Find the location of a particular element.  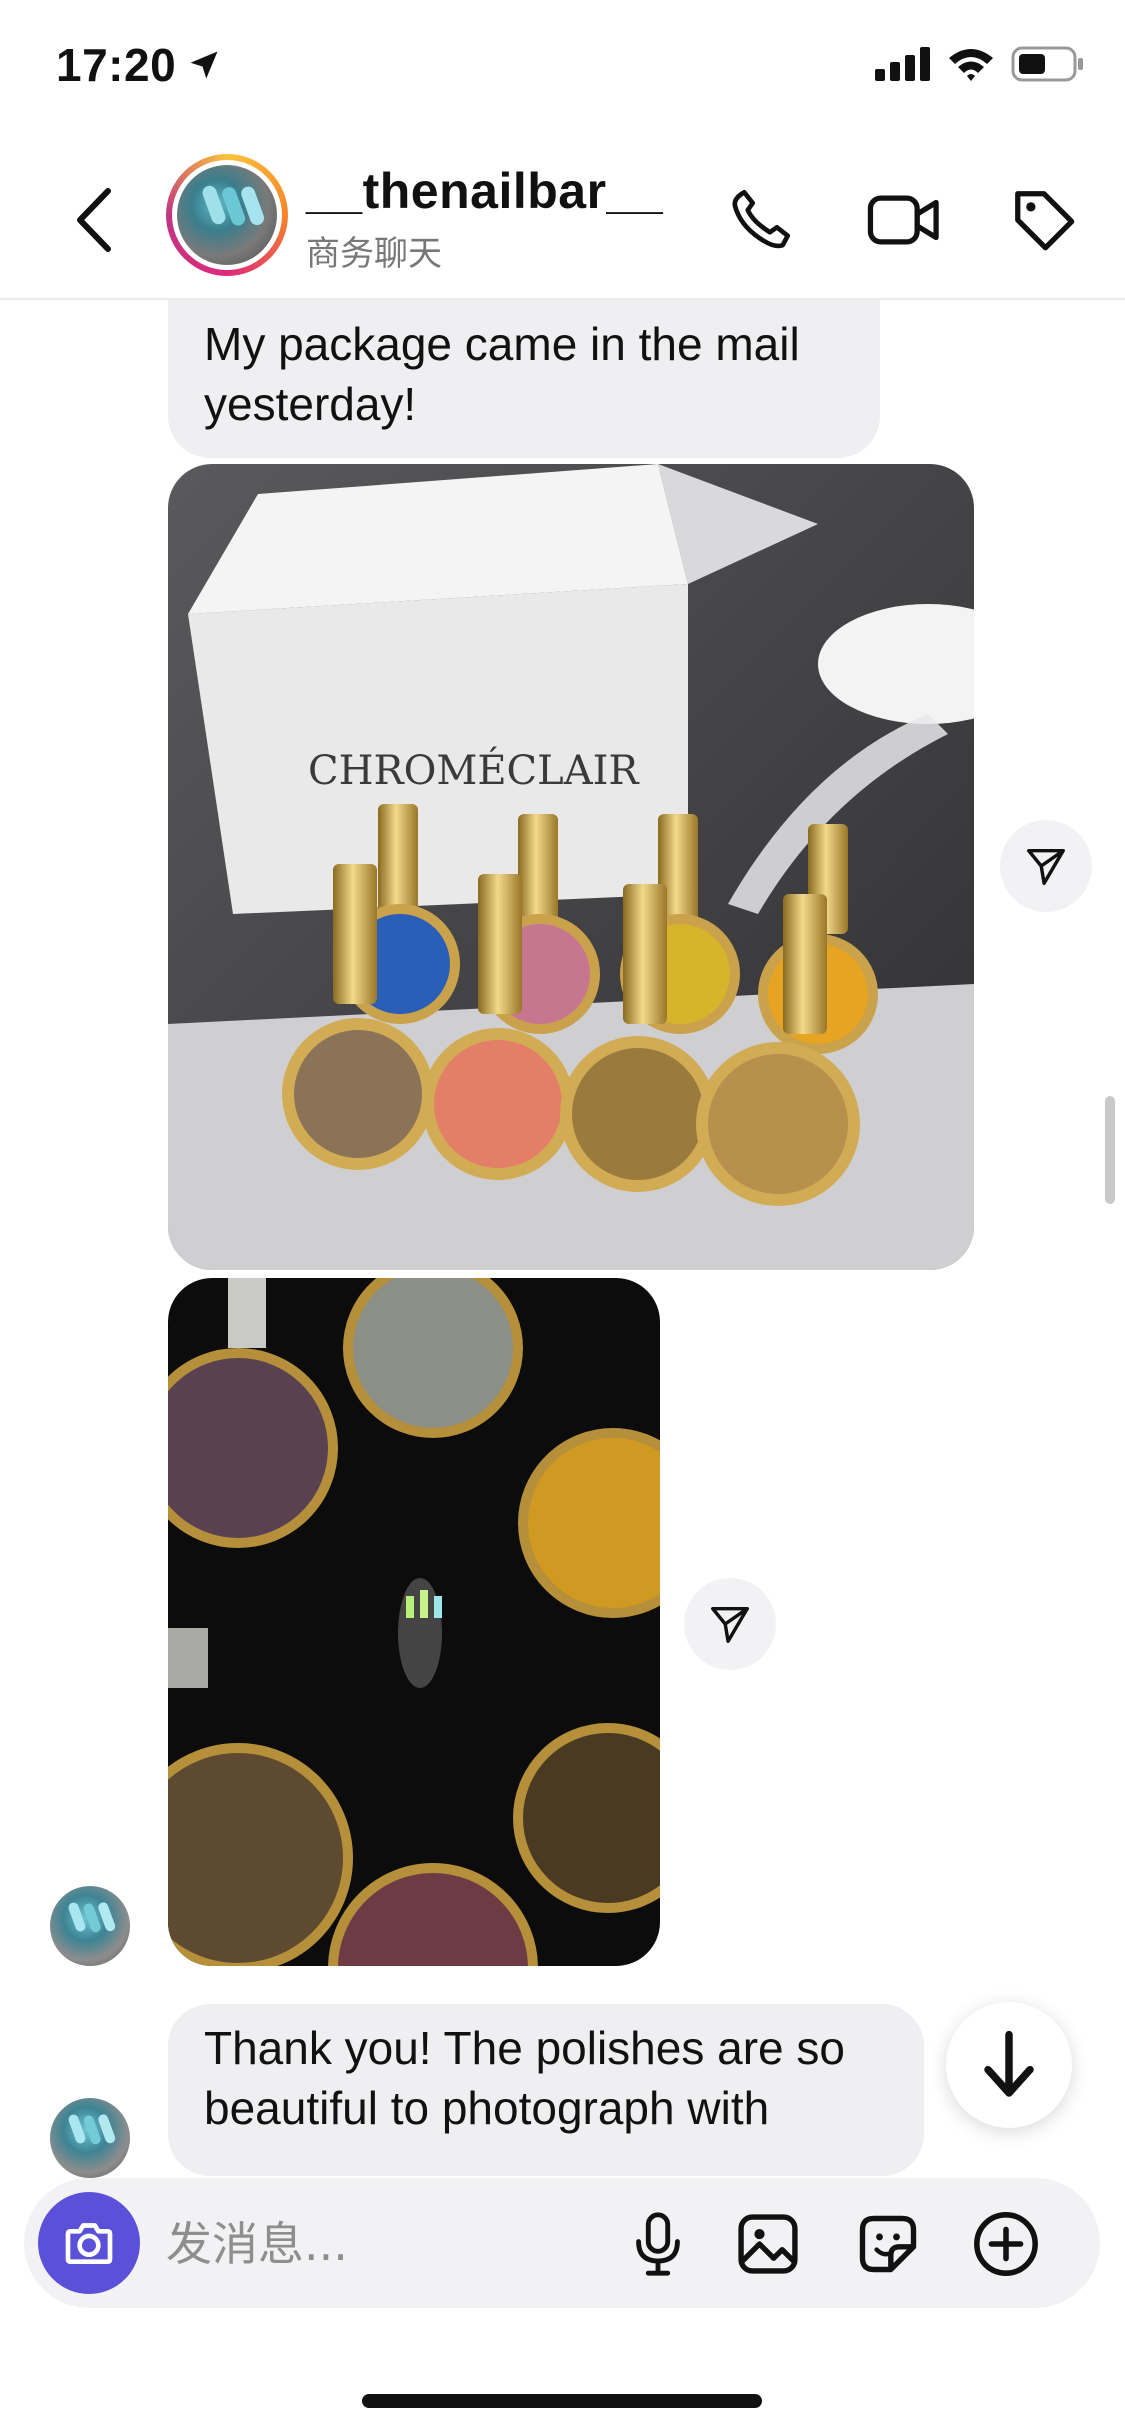

battery-icon is located at coordinates (1047, 64).